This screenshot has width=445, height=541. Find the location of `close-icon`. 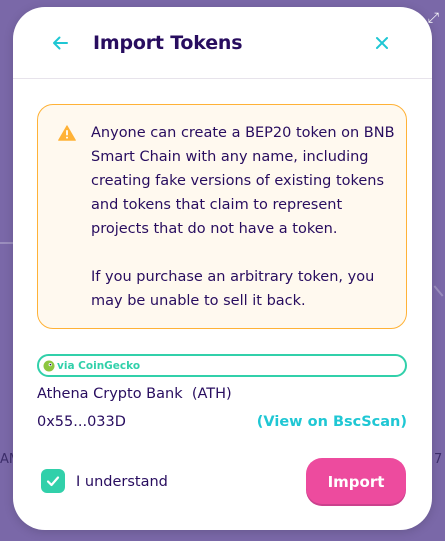

close-icon is located at coordinates (382, 43).